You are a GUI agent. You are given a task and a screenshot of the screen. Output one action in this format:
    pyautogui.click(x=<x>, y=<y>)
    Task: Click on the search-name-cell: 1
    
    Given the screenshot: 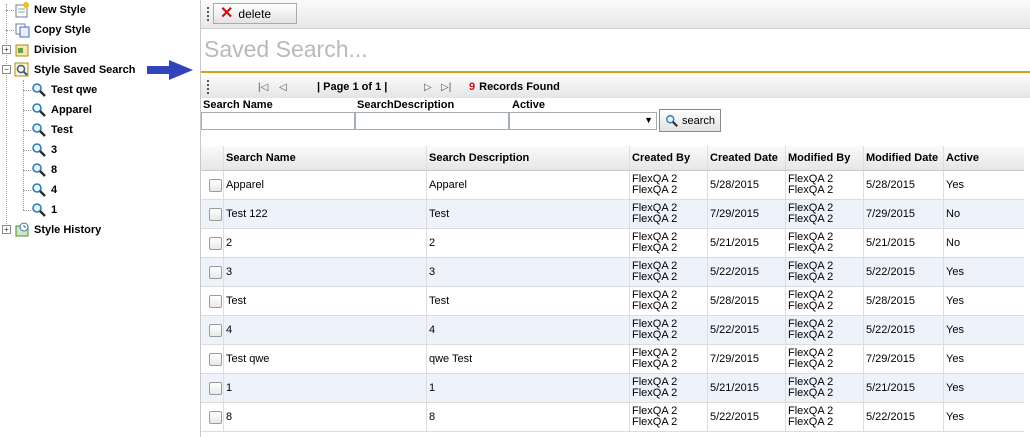 What is the action you would take?
    pyautogui.click(x=325, y=388)
    